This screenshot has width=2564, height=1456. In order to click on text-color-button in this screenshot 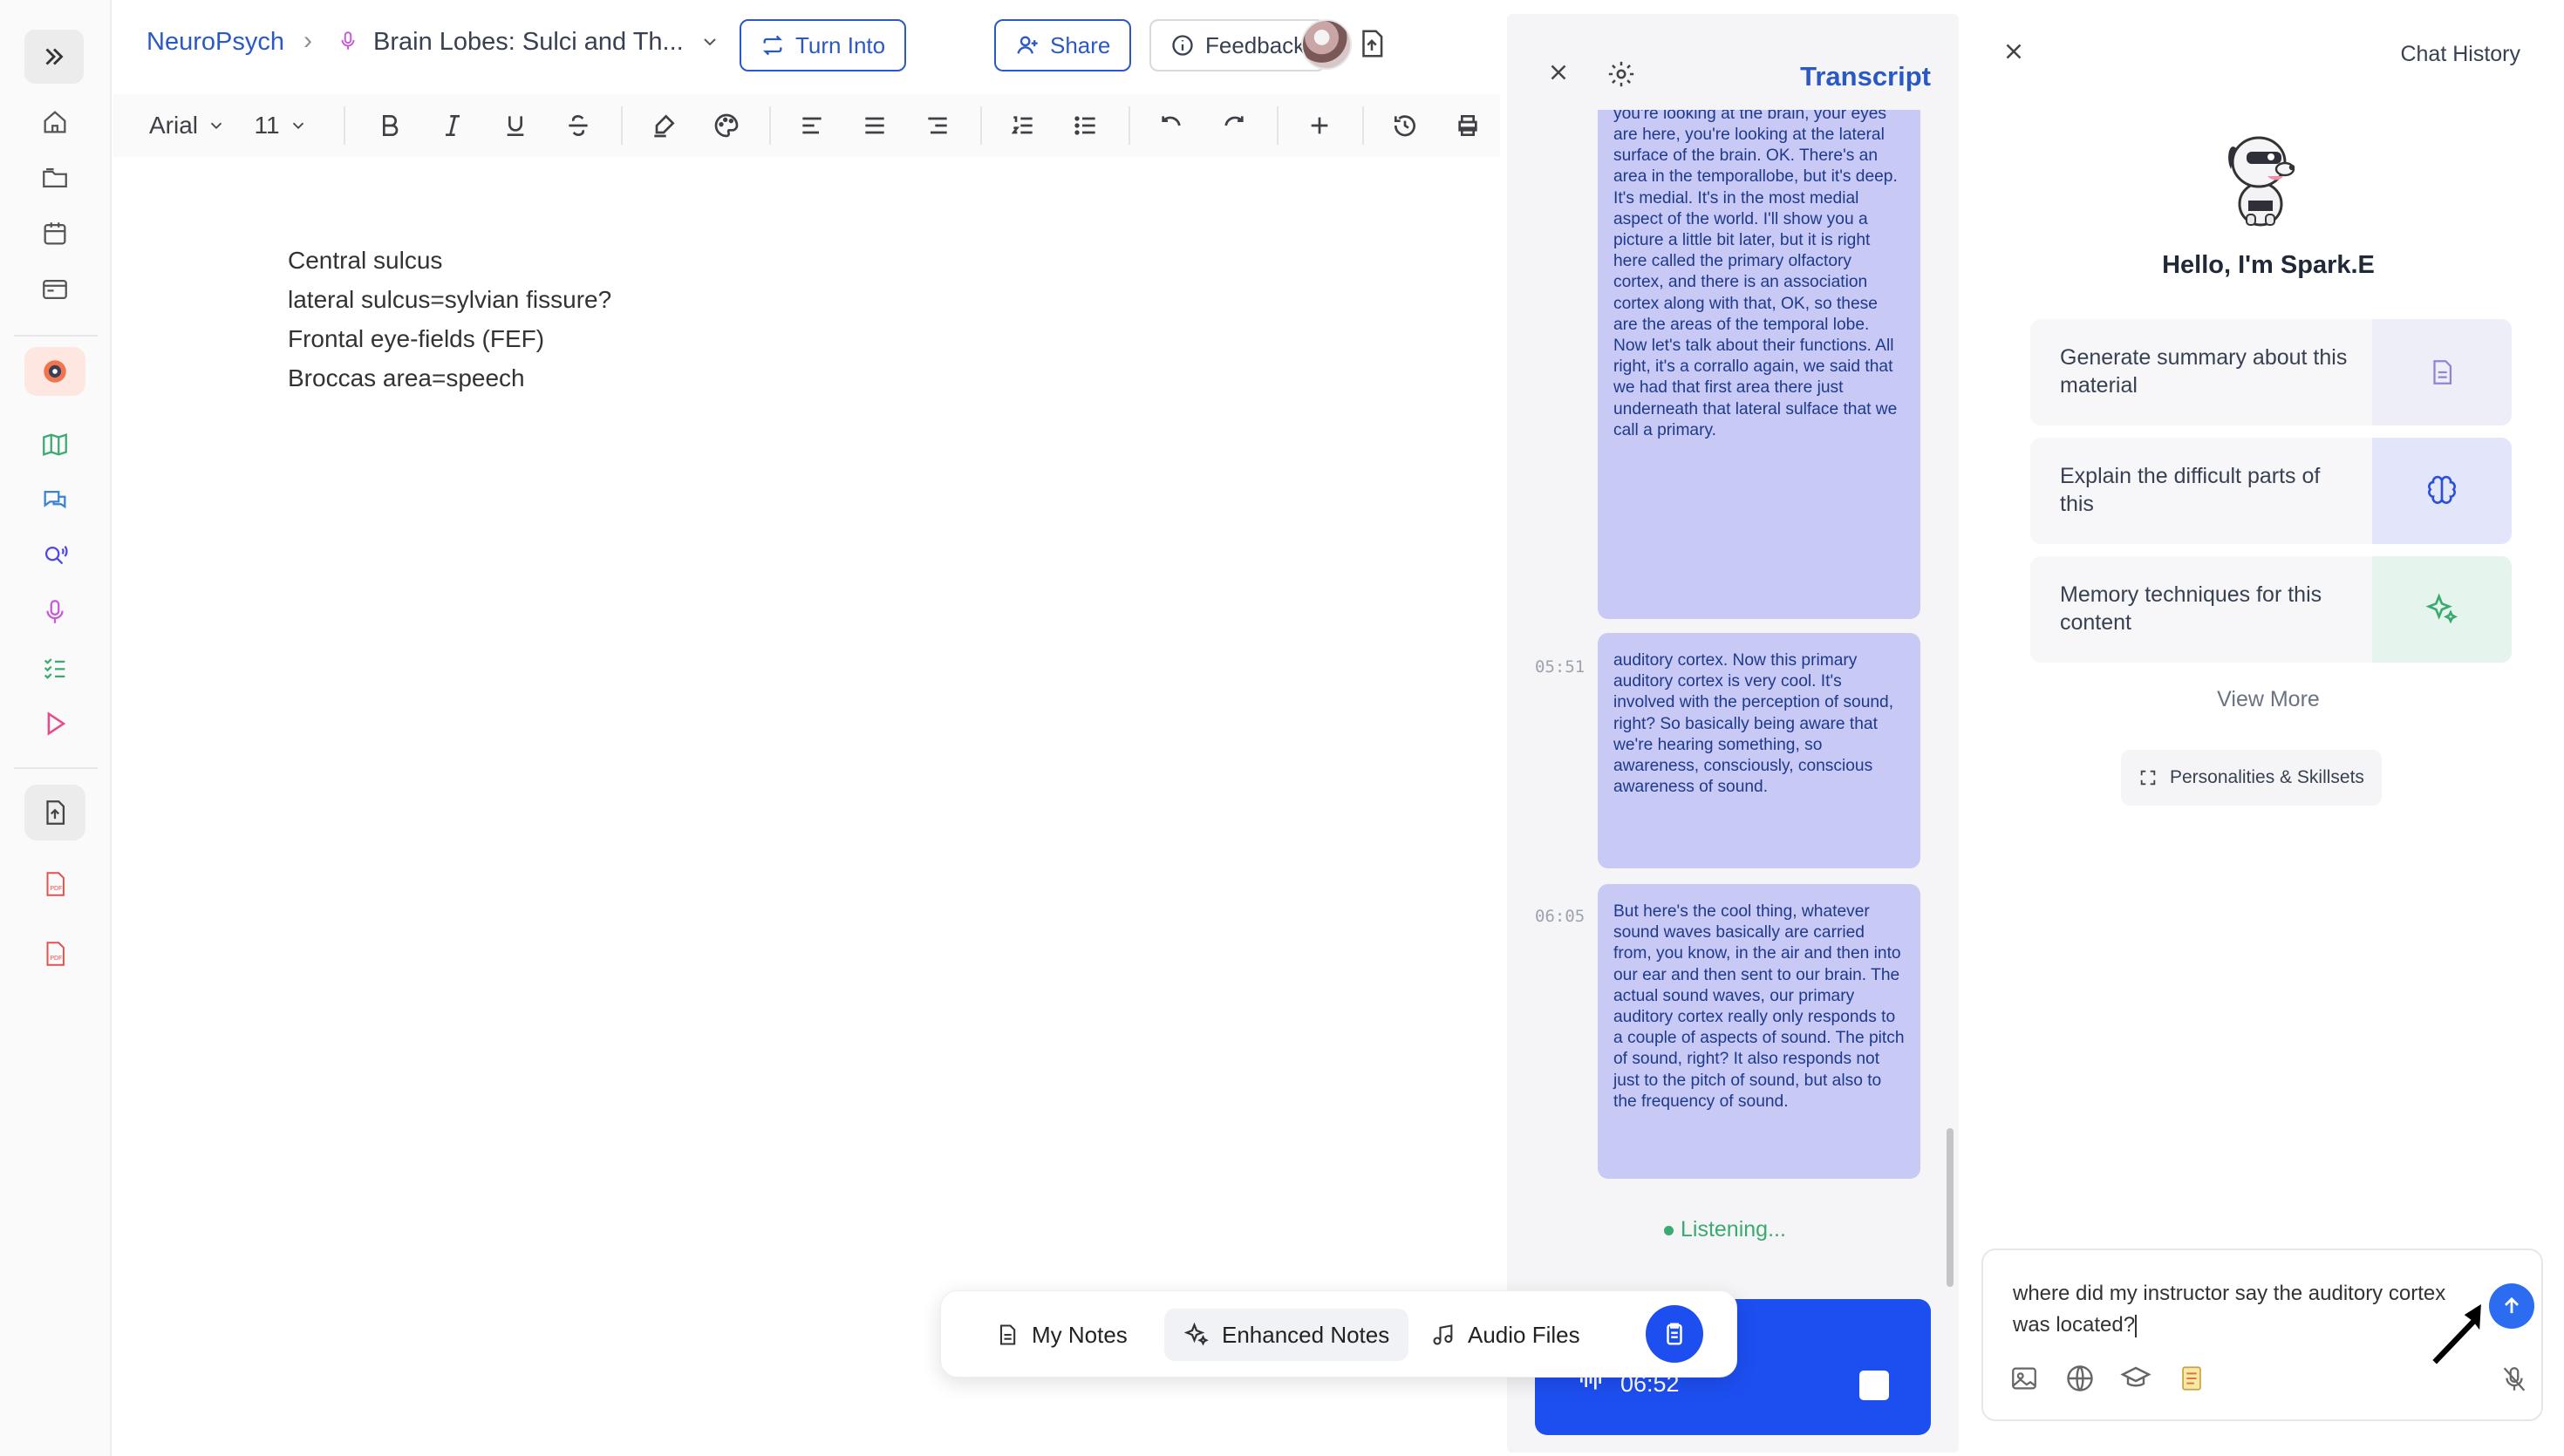, I will do `click(726, 125)`.